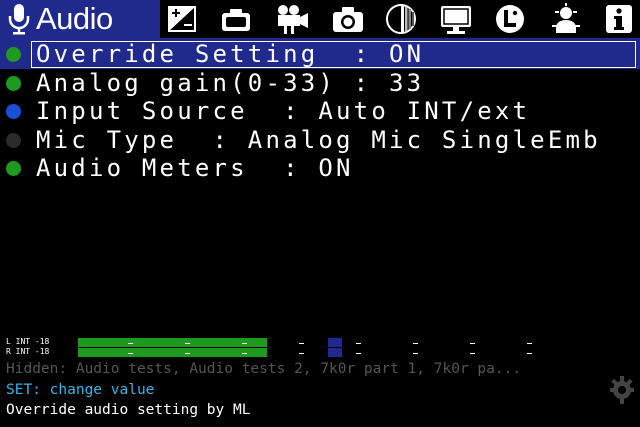  I want to click on photo-camera-icon, so click(348, 19).